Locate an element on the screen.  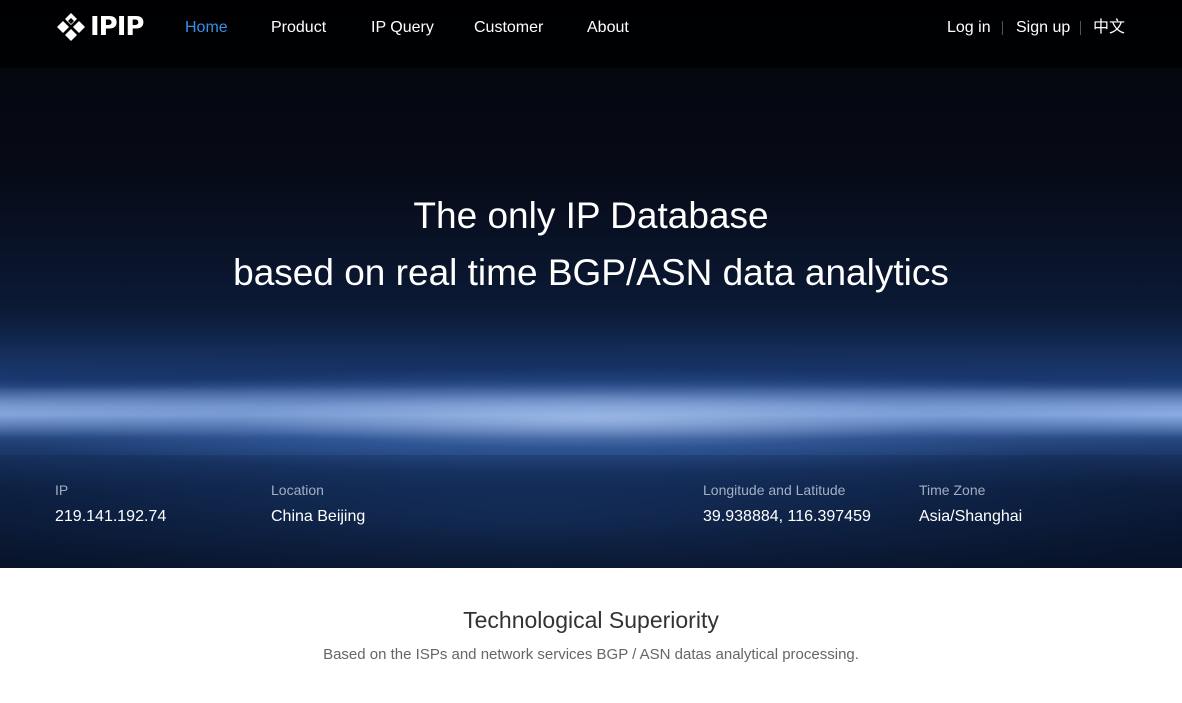
hero-earth-glow is located at coordinates (591, 410).